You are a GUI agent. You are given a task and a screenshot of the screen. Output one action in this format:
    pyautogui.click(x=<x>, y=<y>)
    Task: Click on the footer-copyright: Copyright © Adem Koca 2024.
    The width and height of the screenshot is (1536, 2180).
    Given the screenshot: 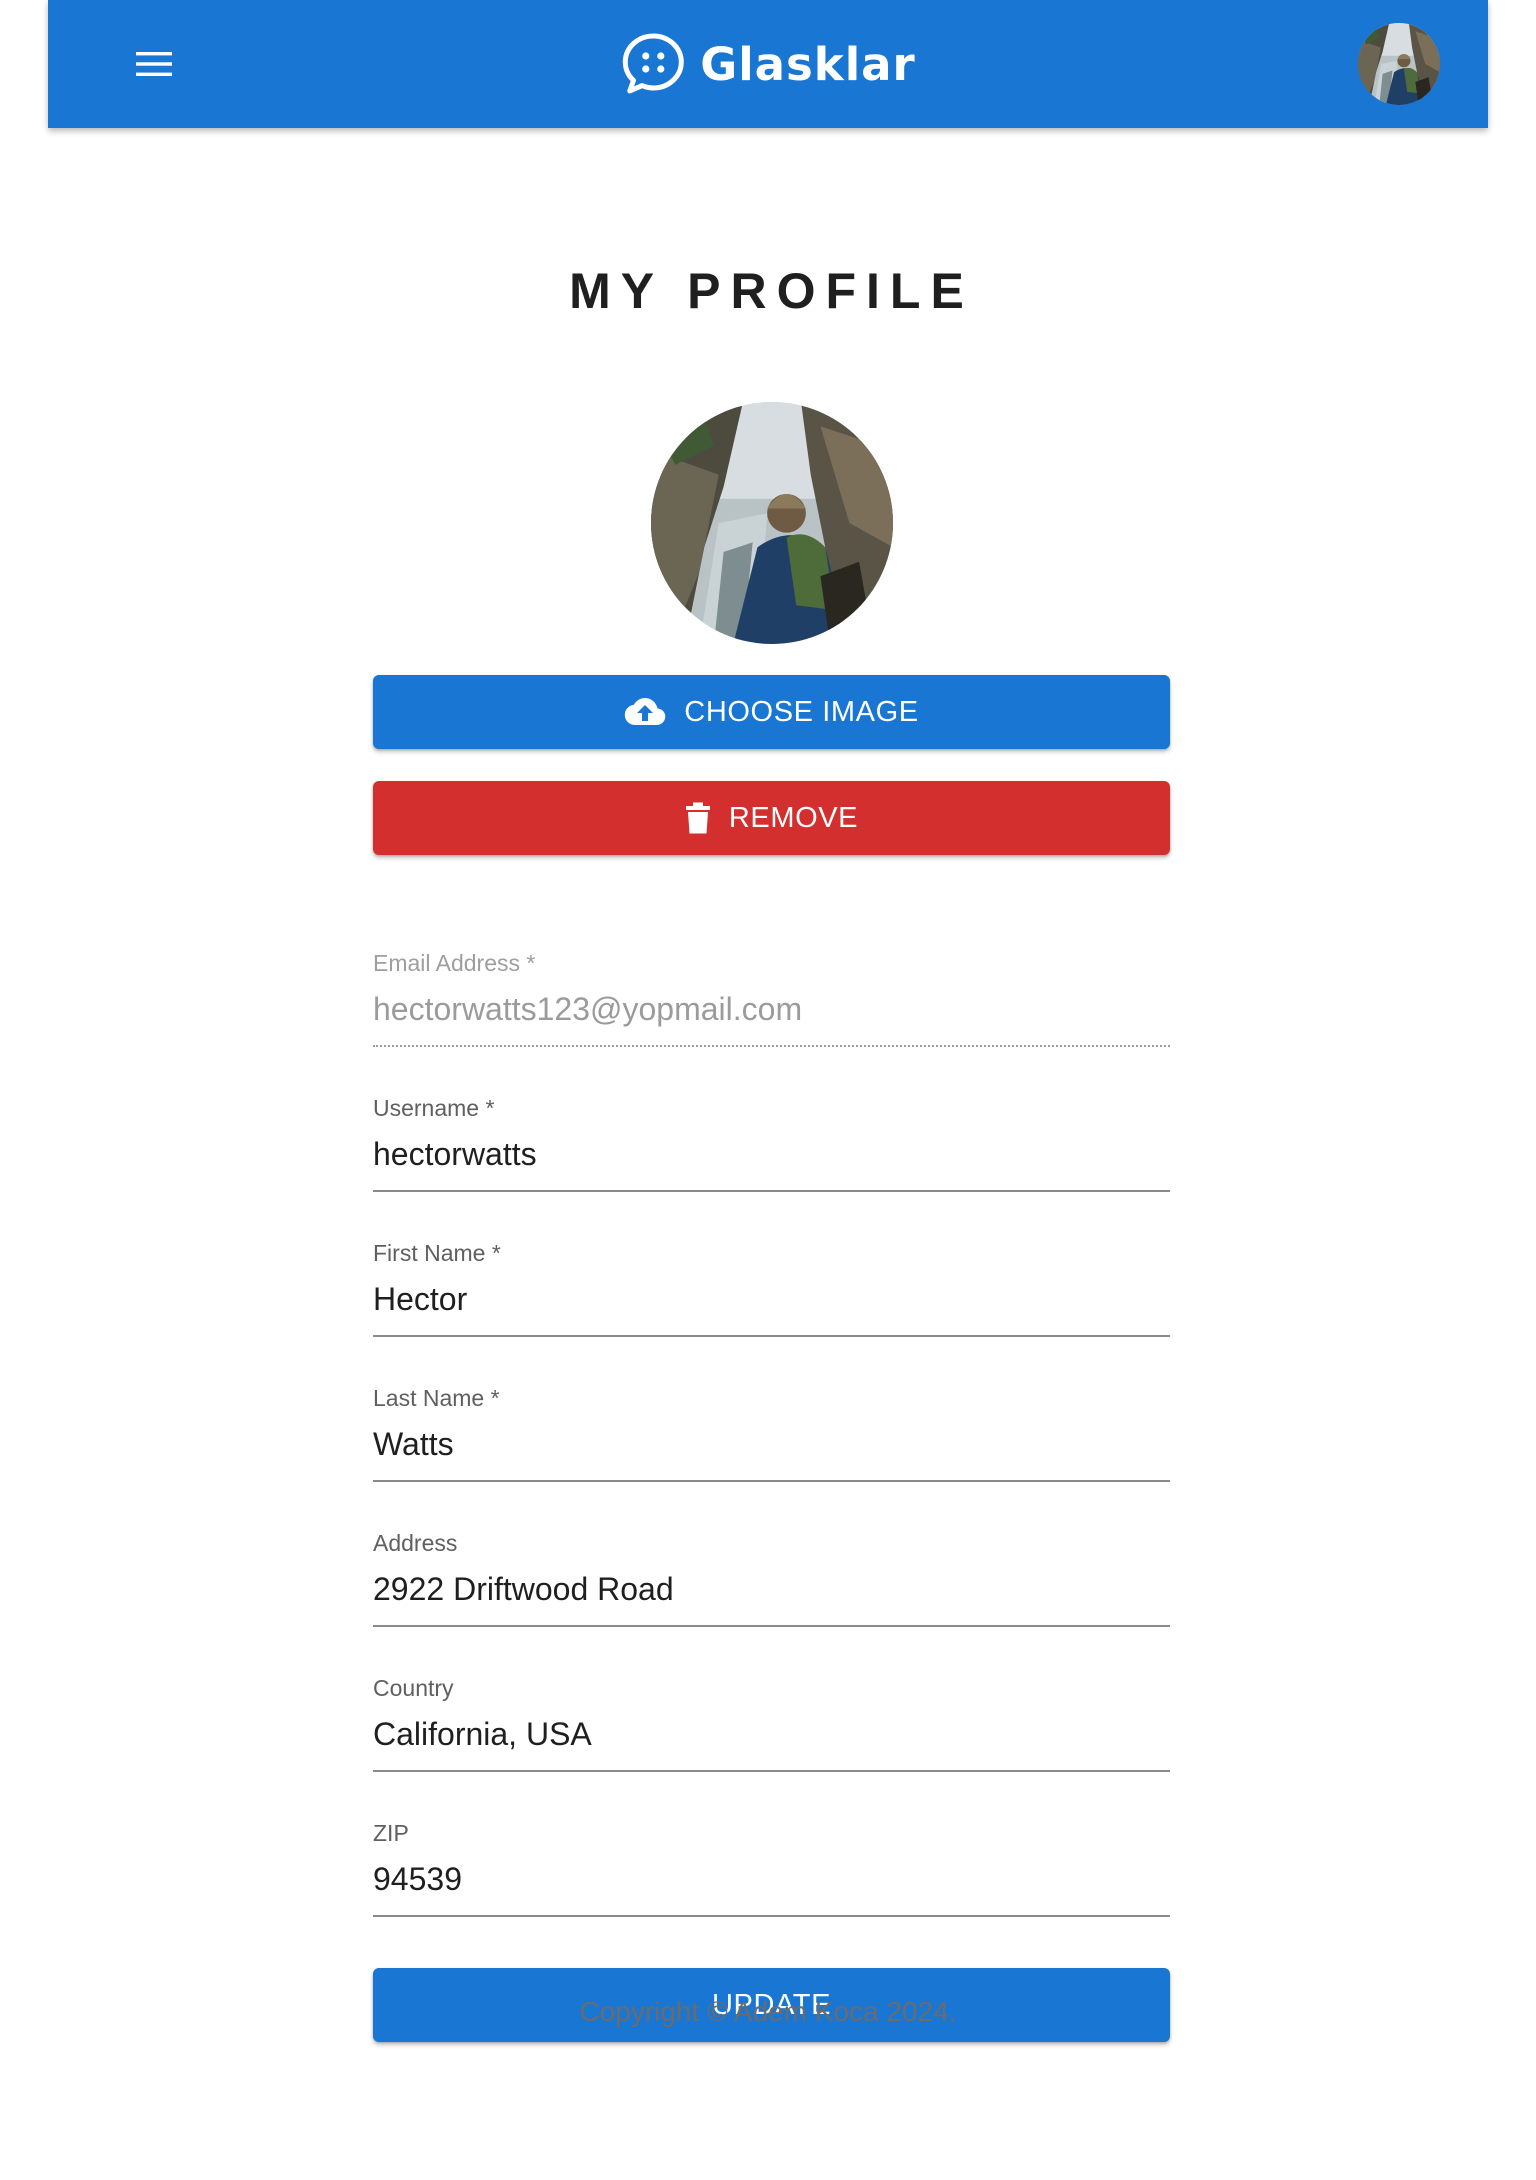 What is the action you would take?
    pyautogui.click(x=768, y=2011)
    